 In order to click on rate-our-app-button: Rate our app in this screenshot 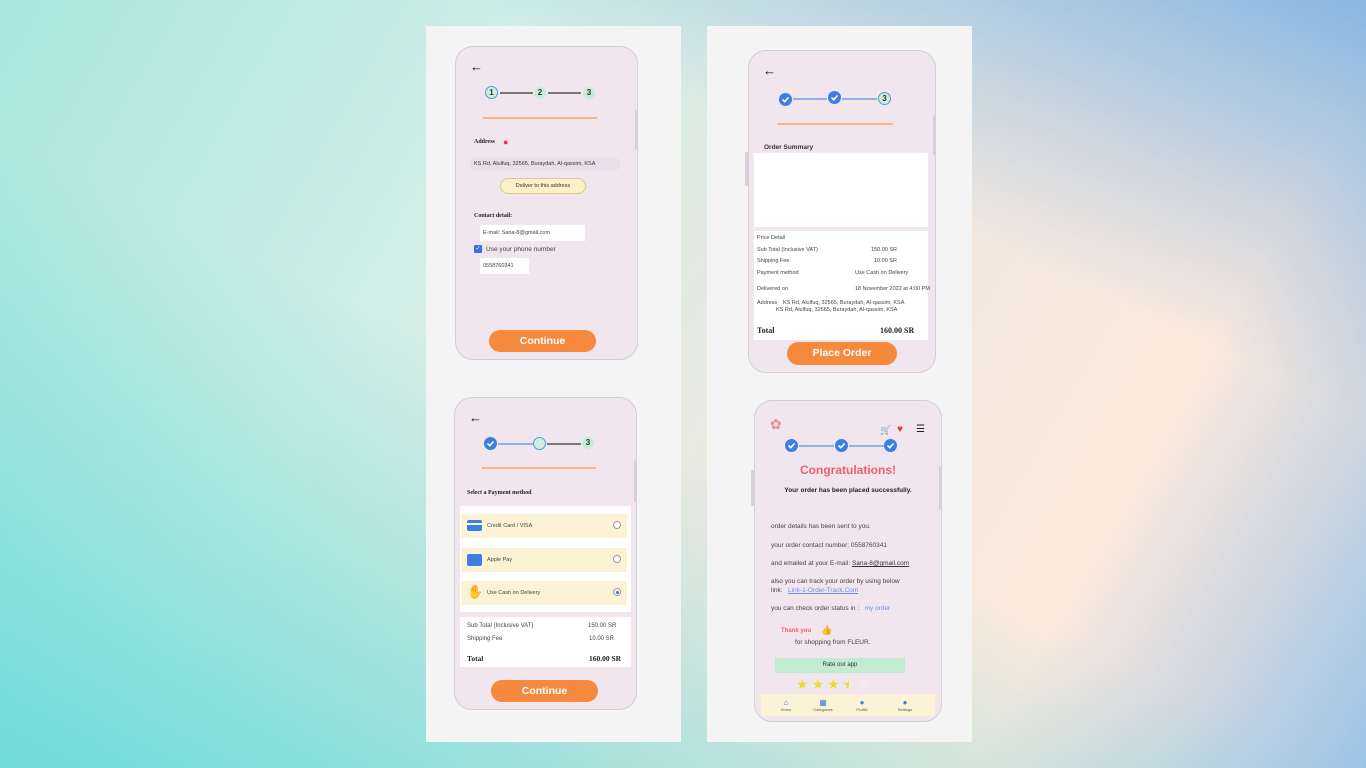, I will do `click(840, 665)`.